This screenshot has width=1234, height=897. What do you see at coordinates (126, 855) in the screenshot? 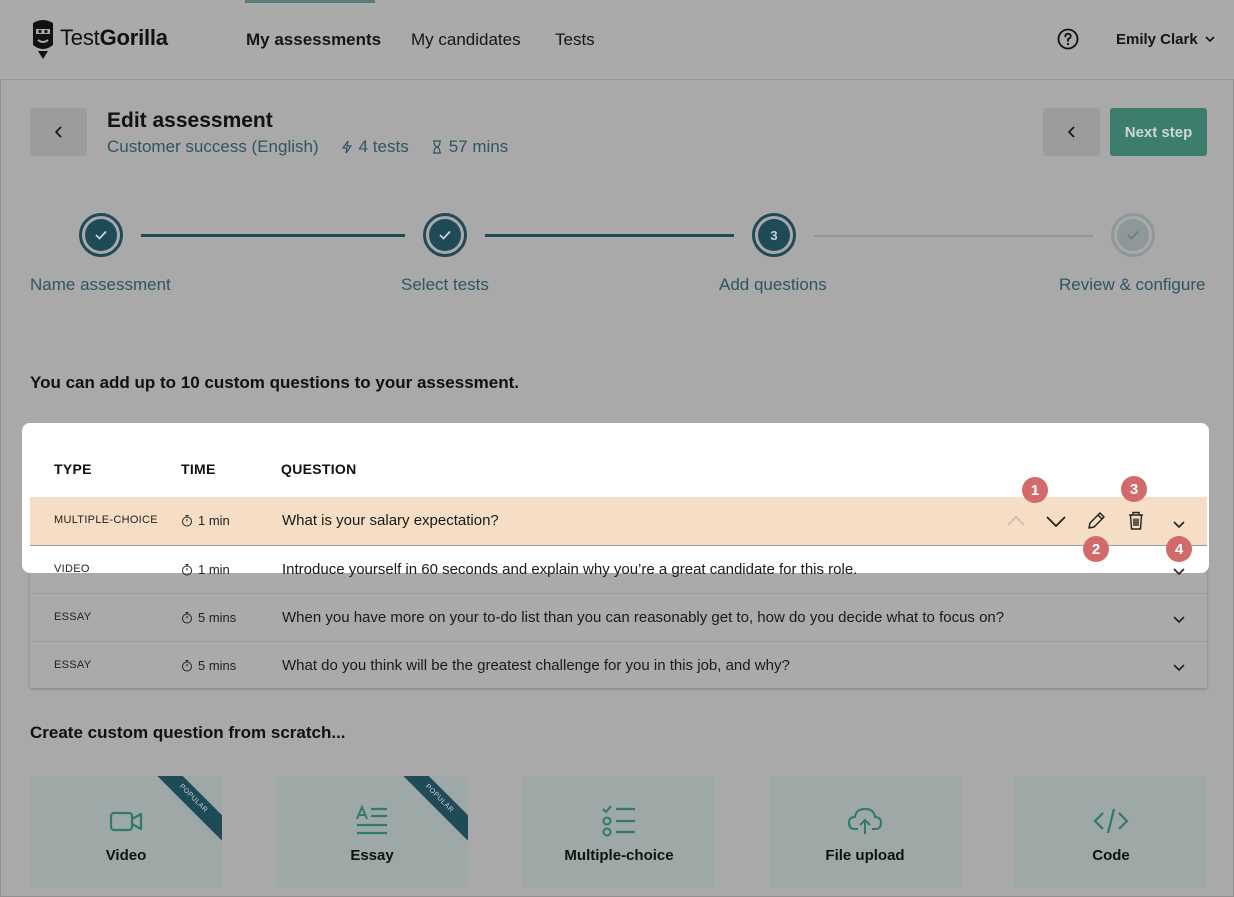
I see `card-label: Video` at bounding box center [126, 855].